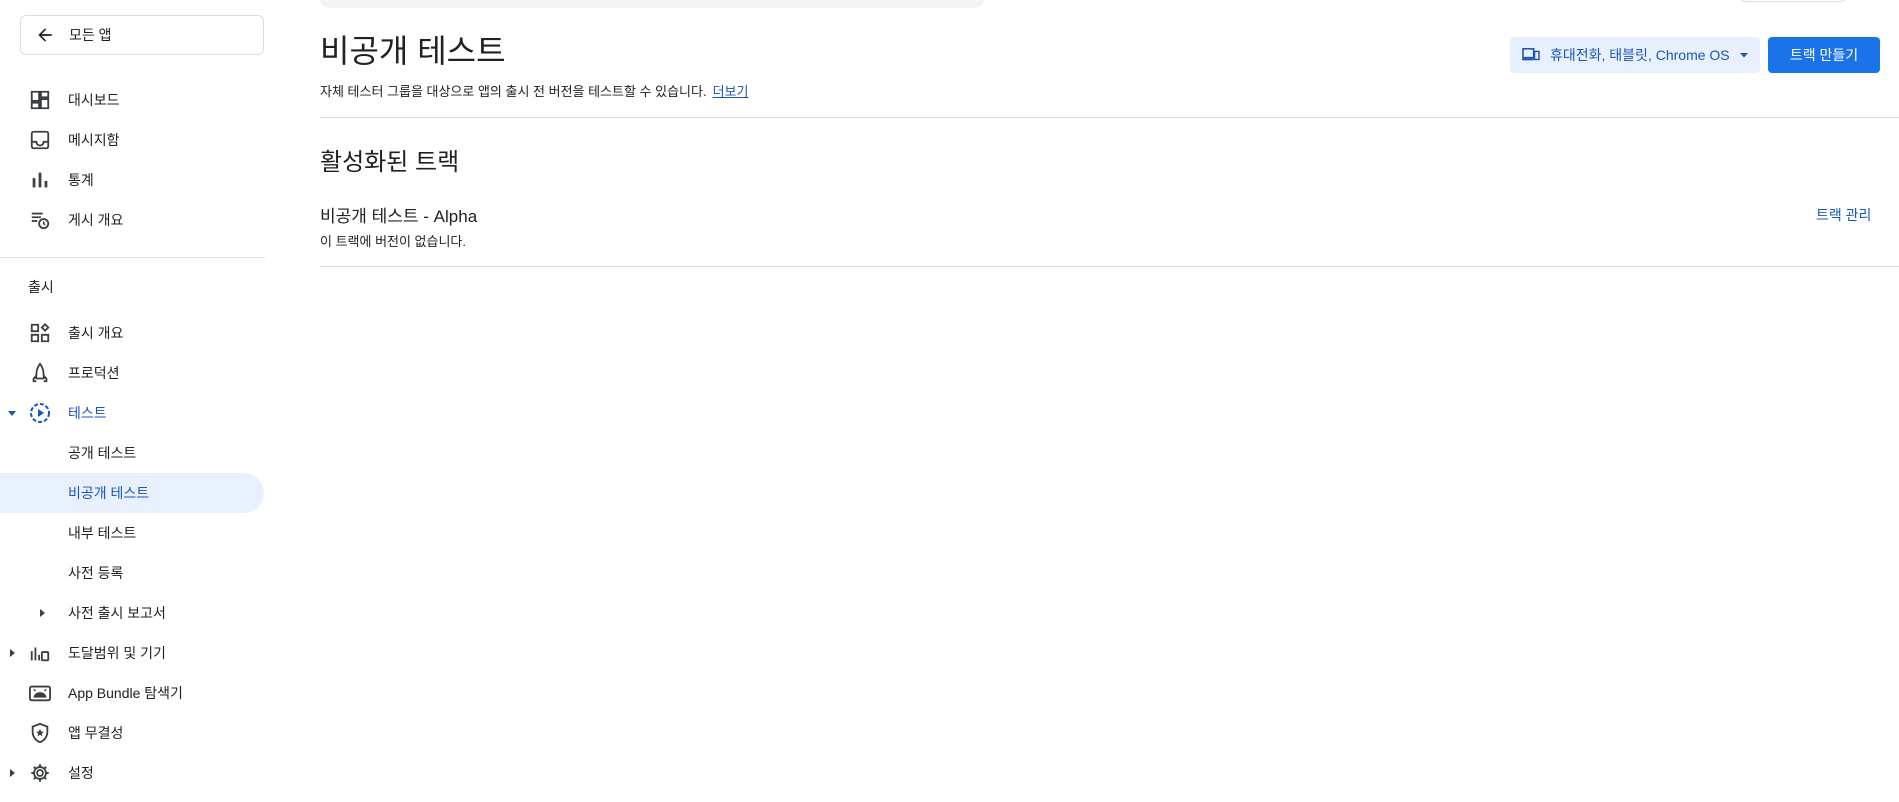  Describe the element at coordinates (132, 140) in the screenshot. I see `sidebar-item-inbox: 메시지함` at that location.